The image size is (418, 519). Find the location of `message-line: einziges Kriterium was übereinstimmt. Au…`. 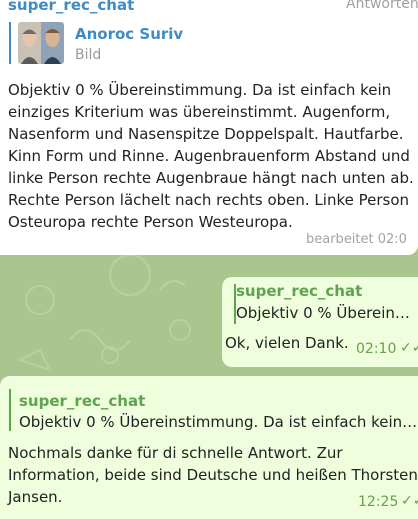

message-line: einziges Kriterium was übereinstimmt. Au… is located at coordinates (199, 112).